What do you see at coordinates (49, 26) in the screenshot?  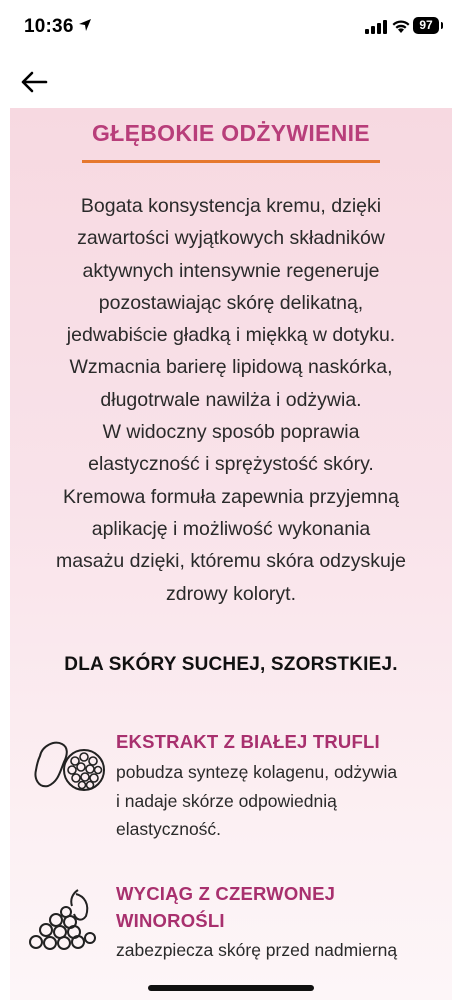 I see `status-time: 10:36` at bounding box center [49, 26].